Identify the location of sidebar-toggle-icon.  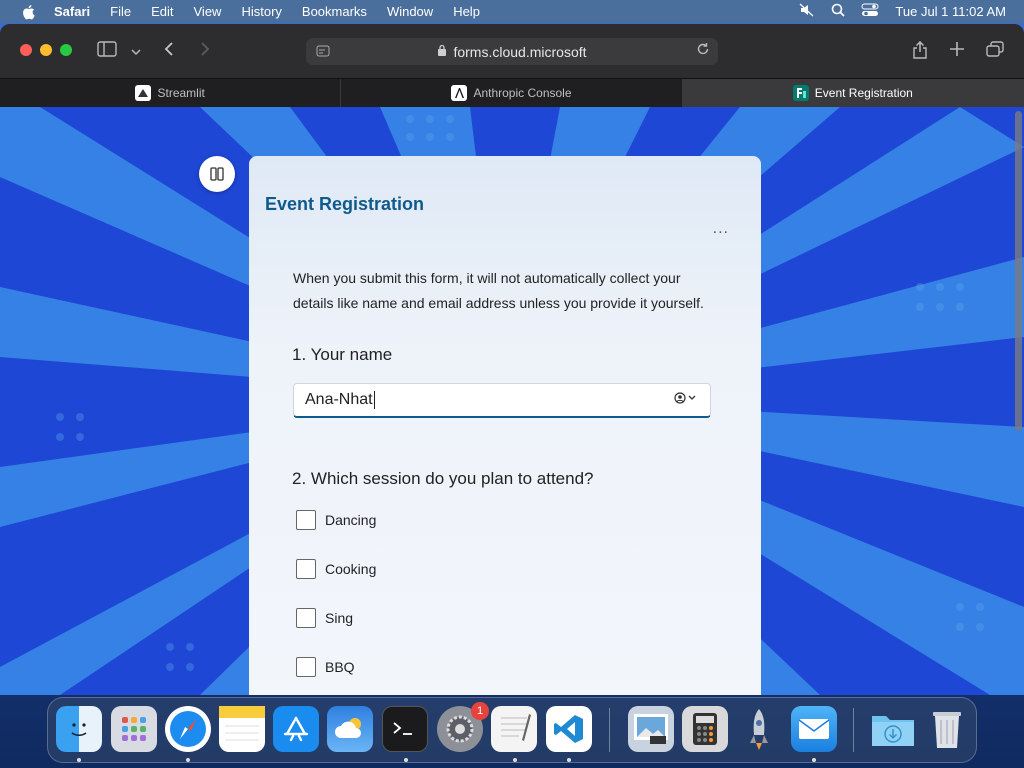
(107, 51).